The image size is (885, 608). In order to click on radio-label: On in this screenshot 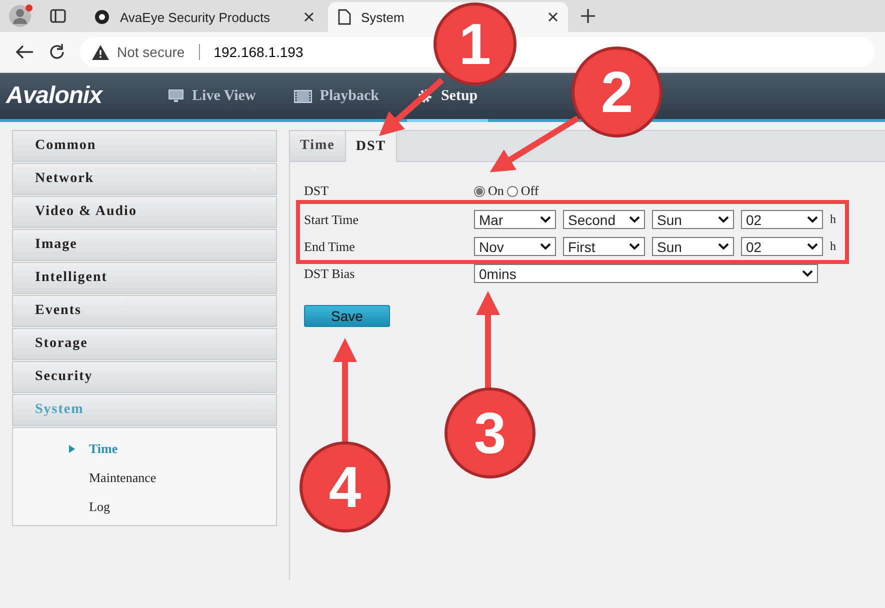, I will do `click(496, 191)`.